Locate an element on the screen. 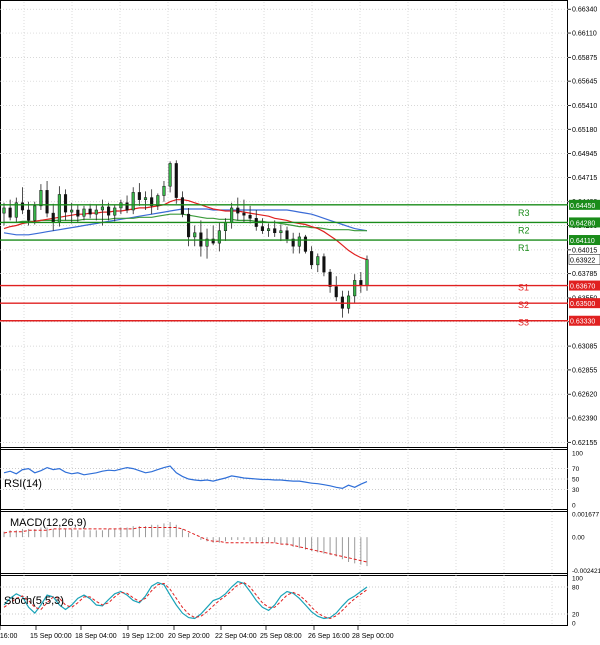  rsi-tick-label: 50 is located at coordinates (576, 480).